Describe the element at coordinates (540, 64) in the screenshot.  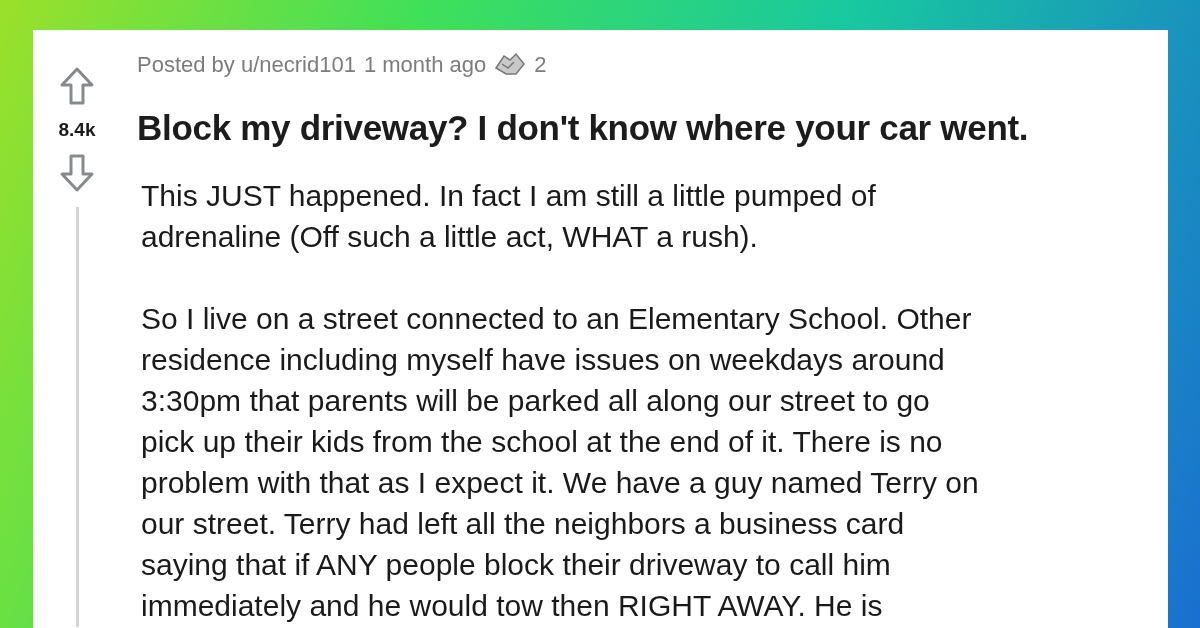
I see `award-count: 2` at that location.